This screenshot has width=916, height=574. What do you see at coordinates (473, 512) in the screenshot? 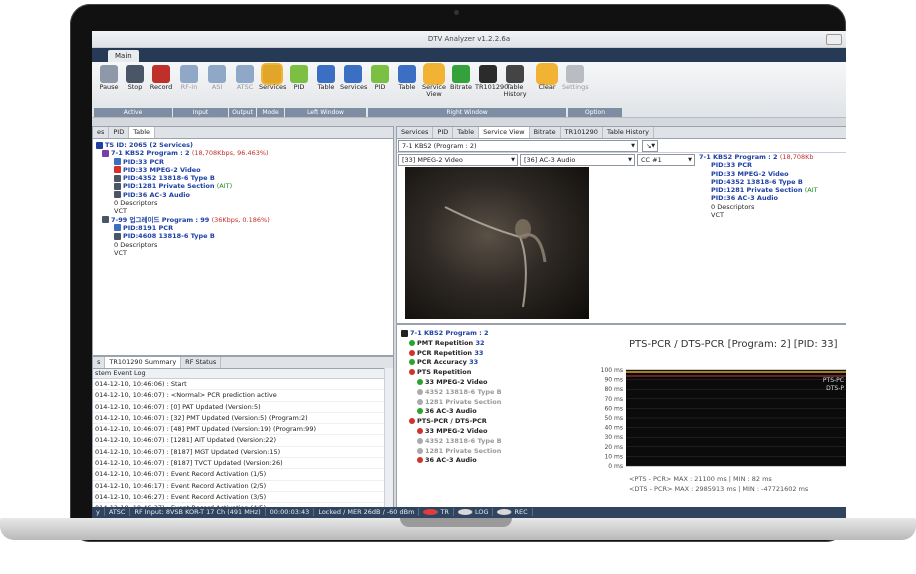
I see `status-item: LOG` at bounding box center [473, 512].